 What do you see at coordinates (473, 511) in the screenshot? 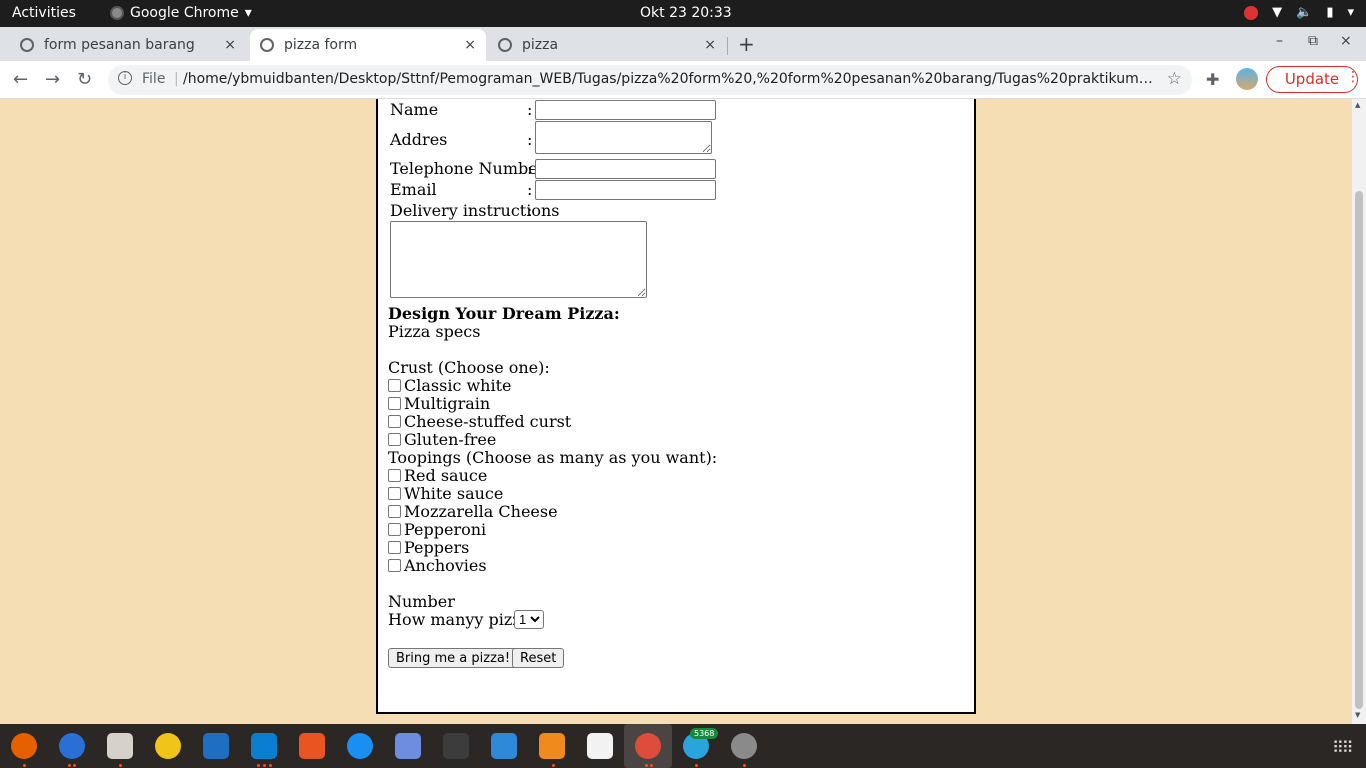
I see `topping-option-mozzarella: Mozzarella Cheese` at bounding box center [473, 511].